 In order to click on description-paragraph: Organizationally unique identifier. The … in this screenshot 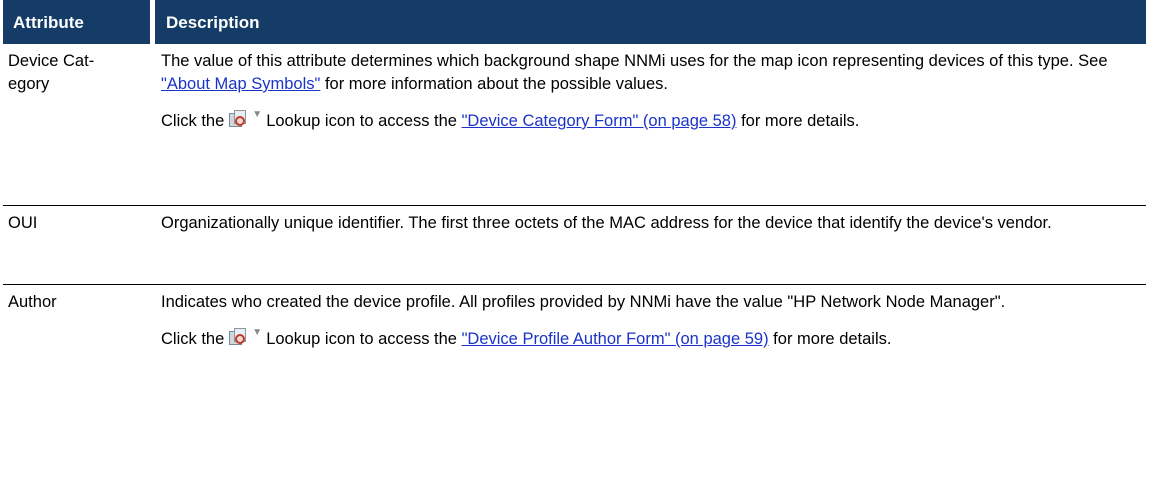, I will do `click(606, 223)`.